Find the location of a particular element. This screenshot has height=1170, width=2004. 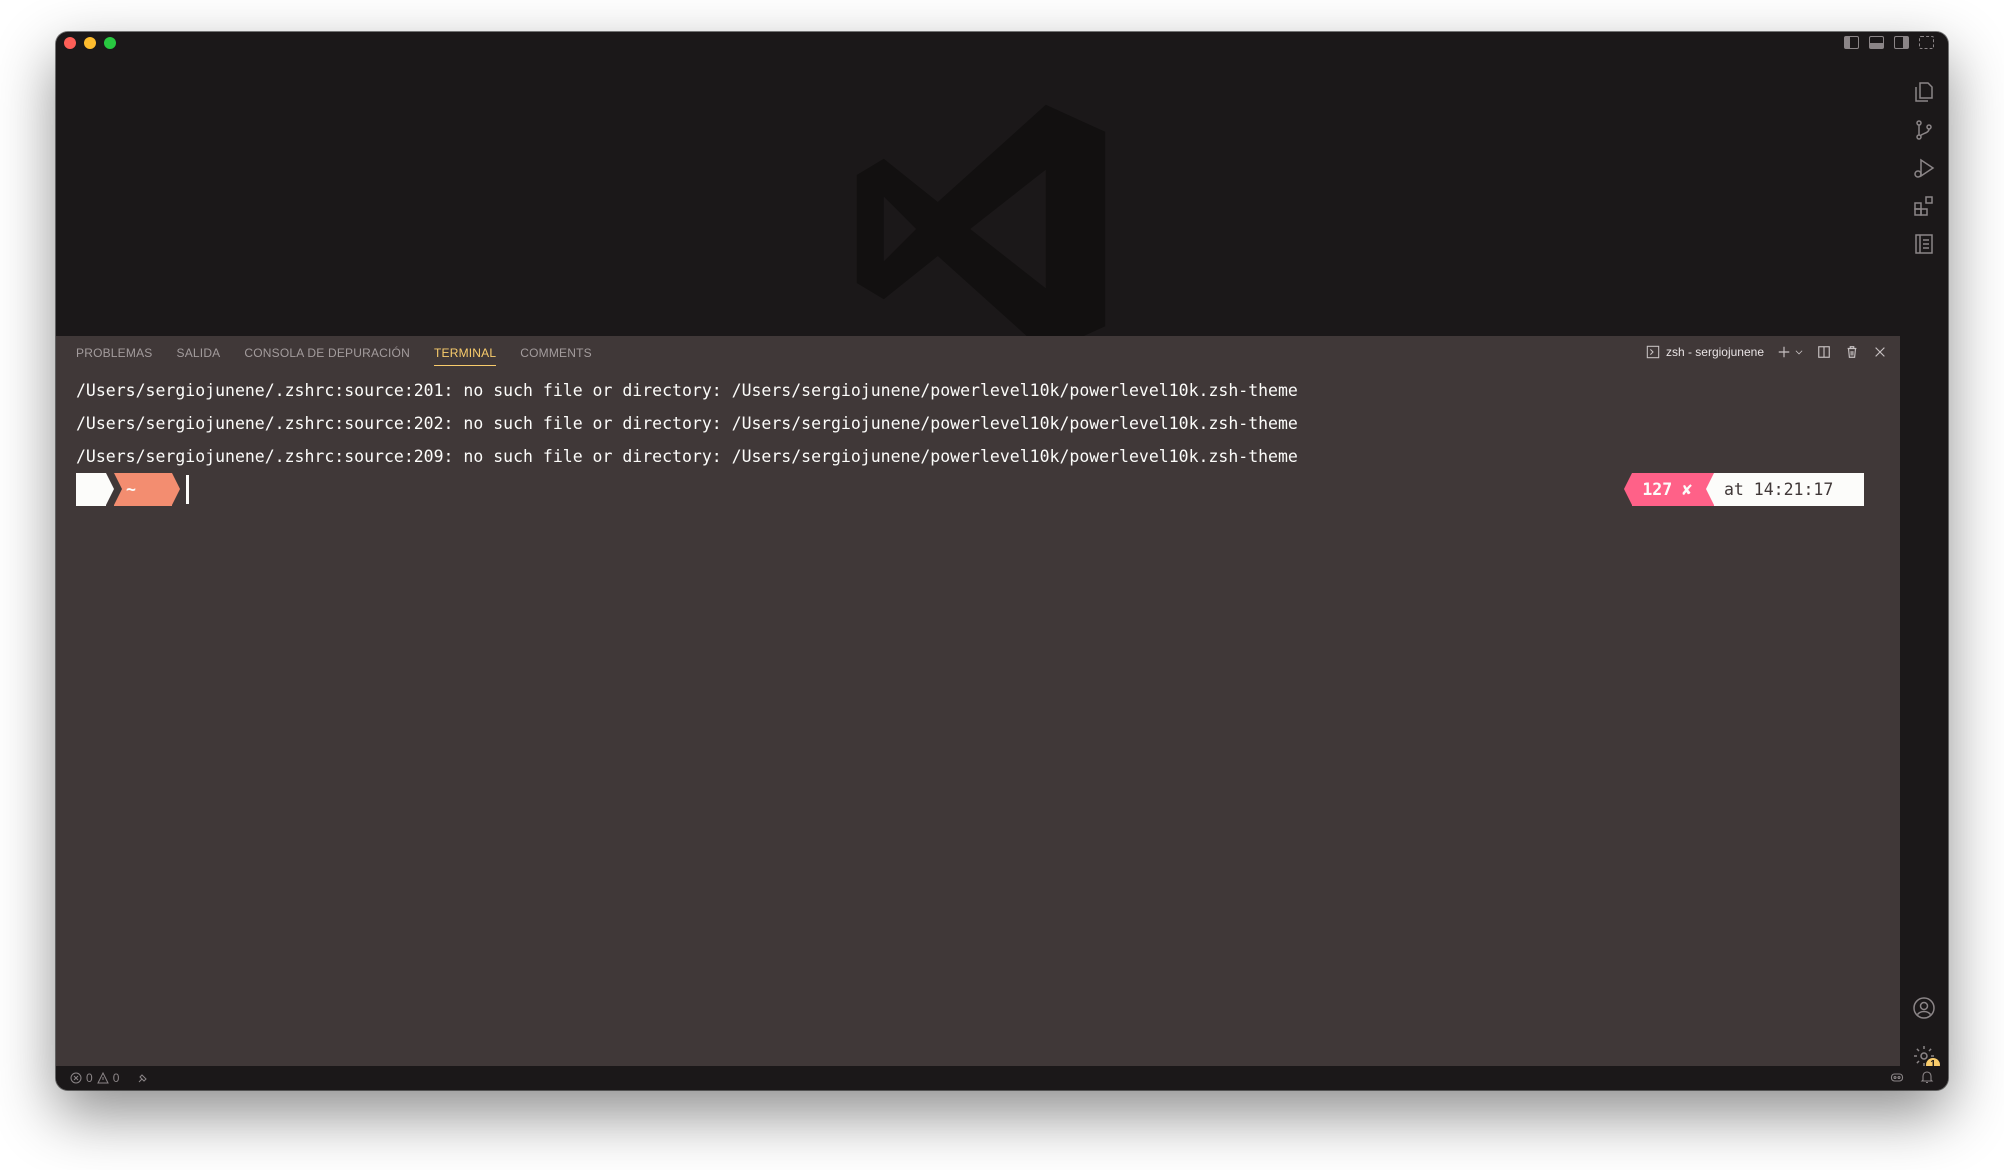

tab-consola-depuracion: CONSOLA DE DEPURACIÓN is located at coordinates (327, 356).